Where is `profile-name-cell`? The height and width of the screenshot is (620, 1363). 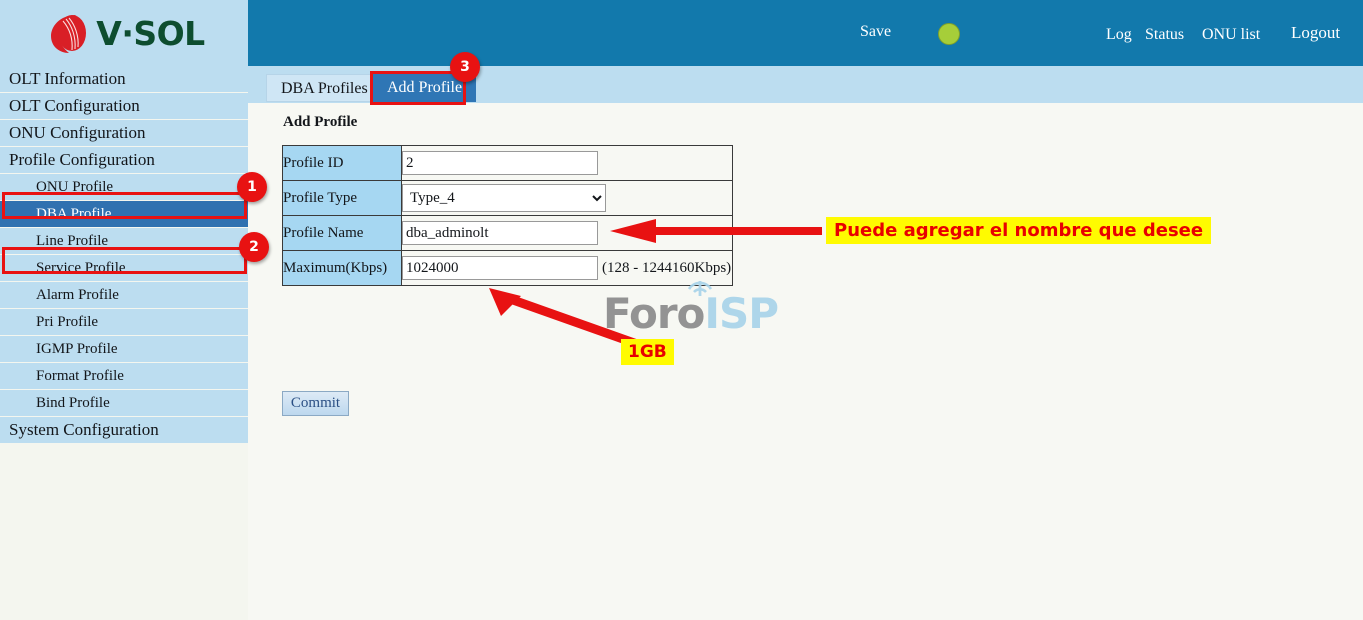 profile-name-cell is located at coordinates (567, 233).